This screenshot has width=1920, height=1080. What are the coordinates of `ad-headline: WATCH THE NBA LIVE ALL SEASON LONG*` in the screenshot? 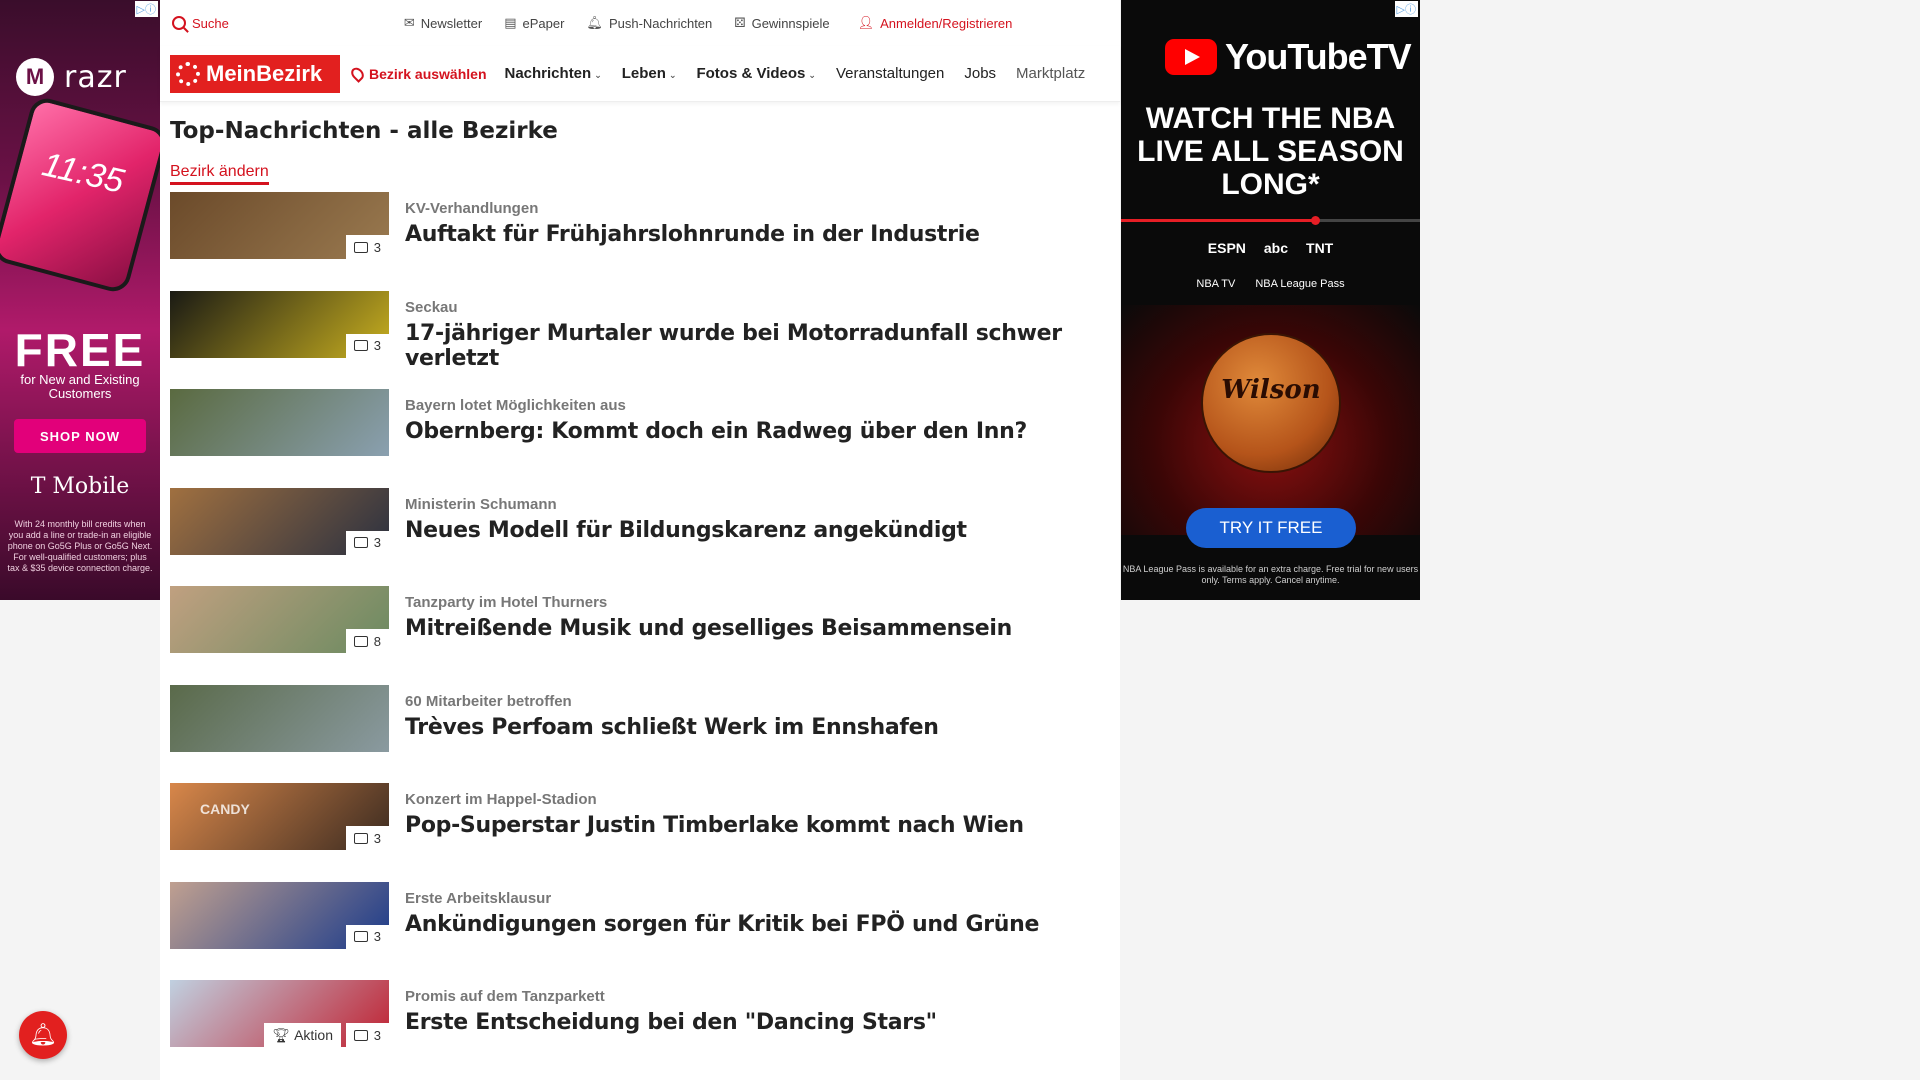 It's located at (1270, 151).